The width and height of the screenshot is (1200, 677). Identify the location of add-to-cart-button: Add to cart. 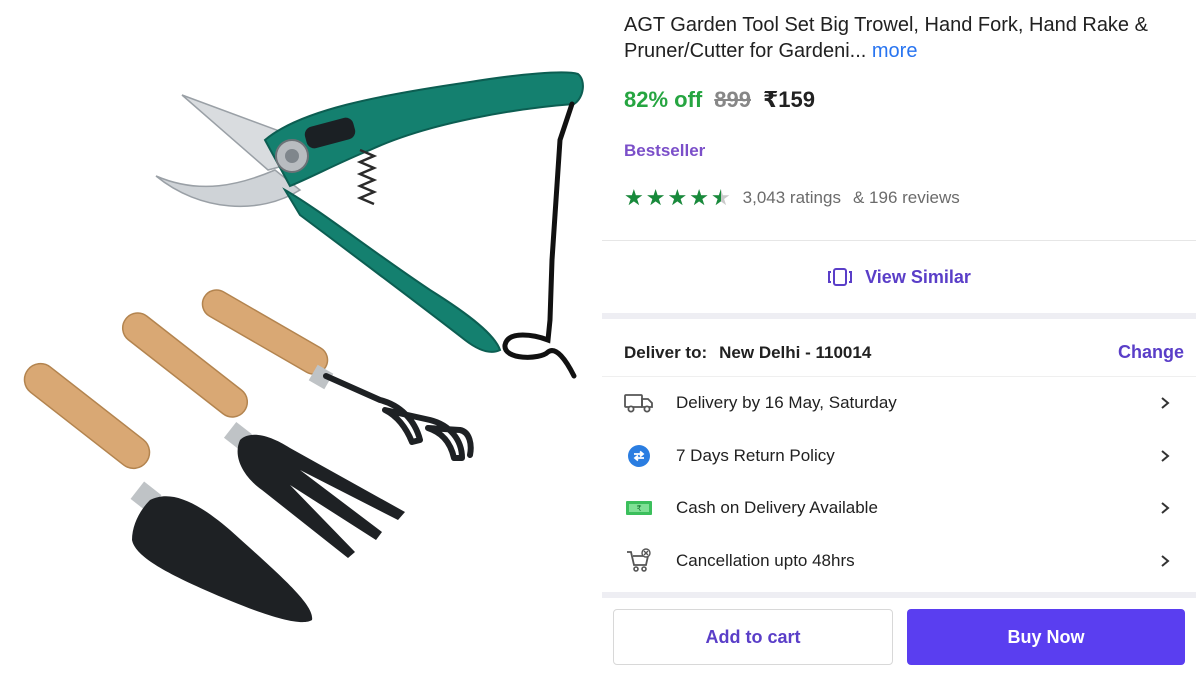
(753, 637).